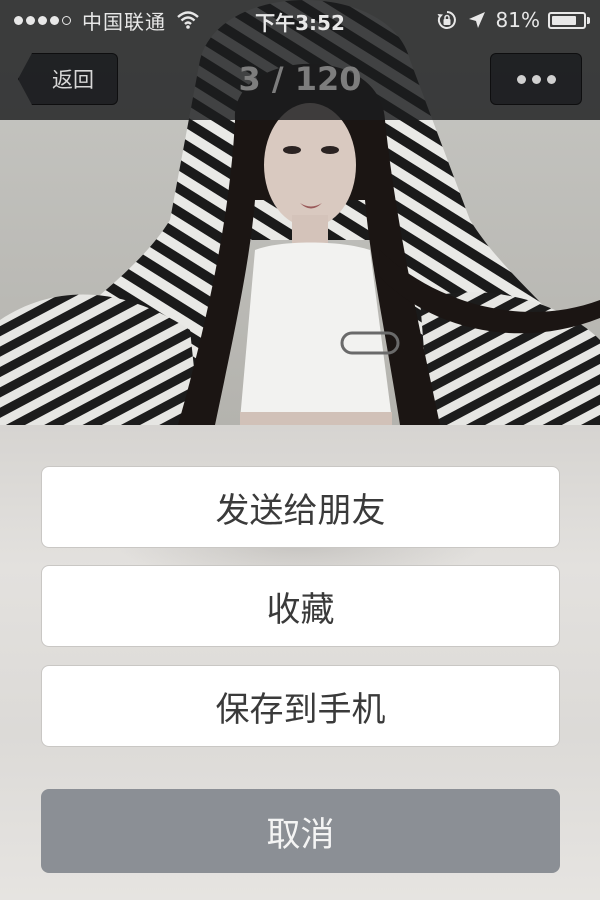 The height and width of the screenshot is (900, 600). What do you see at coordinates (300, 606) in the screenshot?
I see `favorite-button: 收藏` at bounding box center [300, 606].